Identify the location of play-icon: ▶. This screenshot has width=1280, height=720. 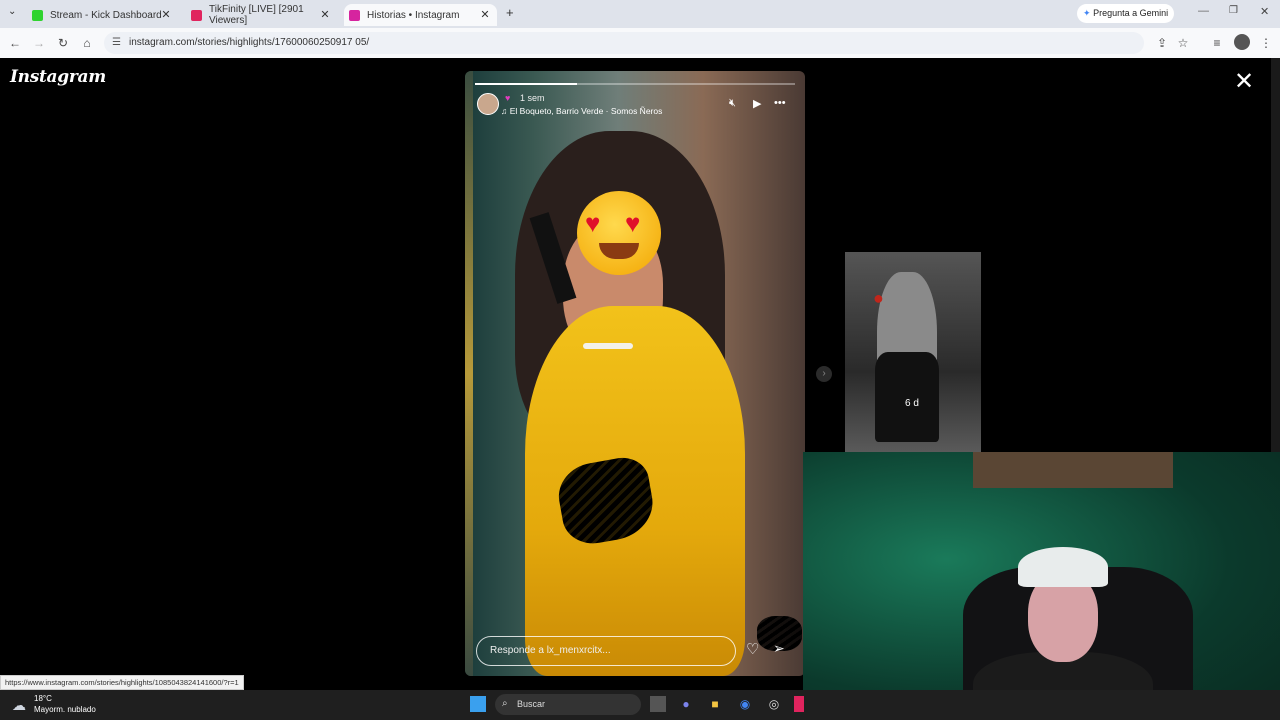
(757, 103).